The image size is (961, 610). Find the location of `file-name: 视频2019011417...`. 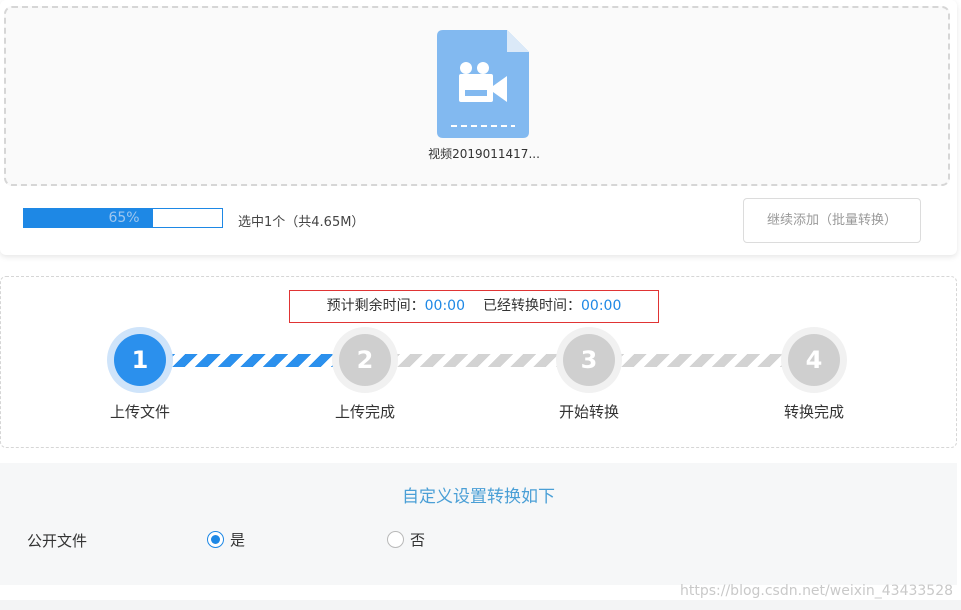

file-name: 视频2019011417... is located at coordinates (484, 154).